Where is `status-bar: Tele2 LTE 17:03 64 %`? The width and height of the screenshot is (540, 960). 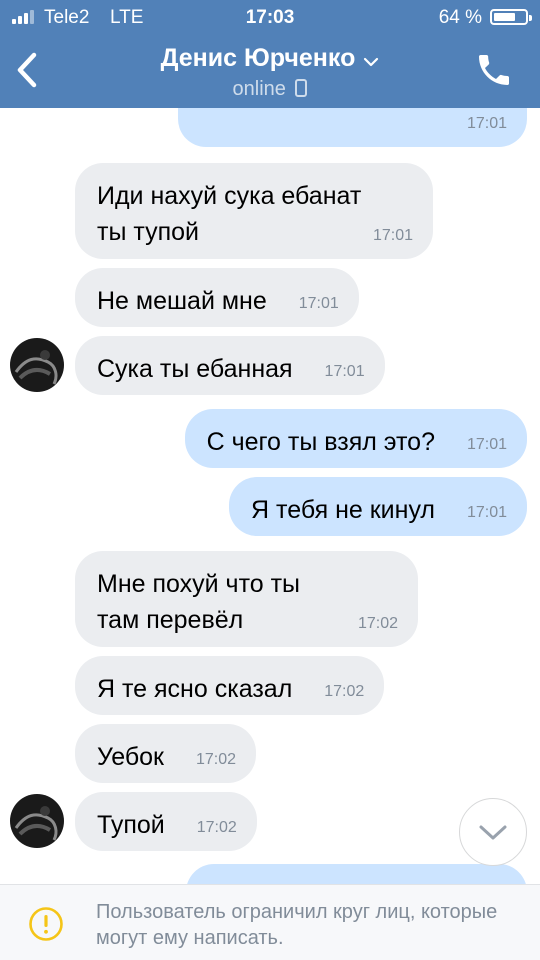
status-bar: Tele2 LTE 17:03 64 % is located at coordinates (270, 18).